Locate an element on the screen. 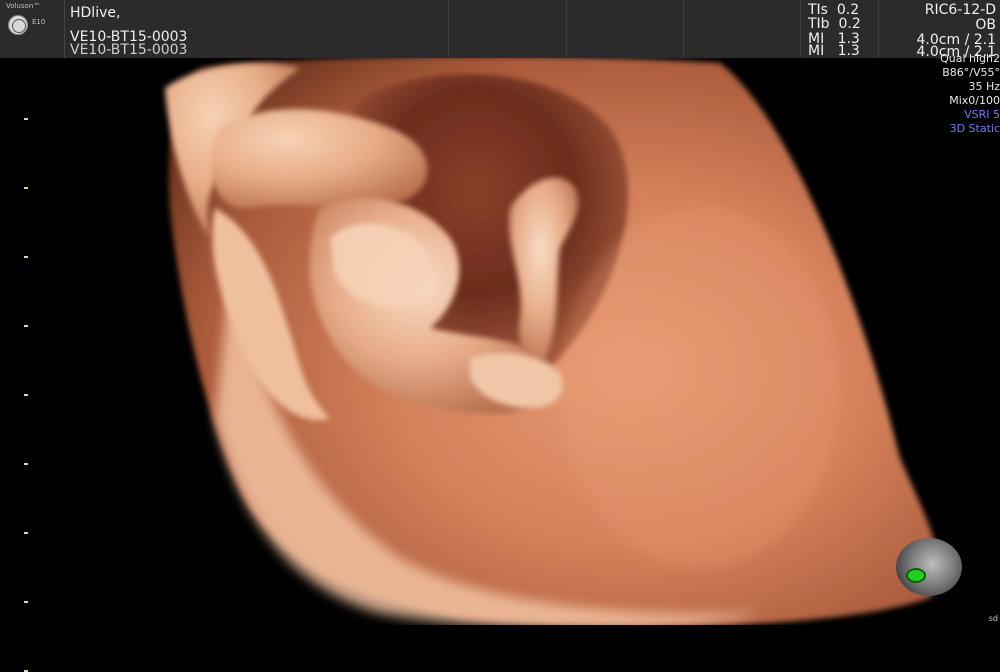 Image resolution: width=1000 pixels, height=672 pixels. corner-tag: sd is located at coordinates (993, 618).